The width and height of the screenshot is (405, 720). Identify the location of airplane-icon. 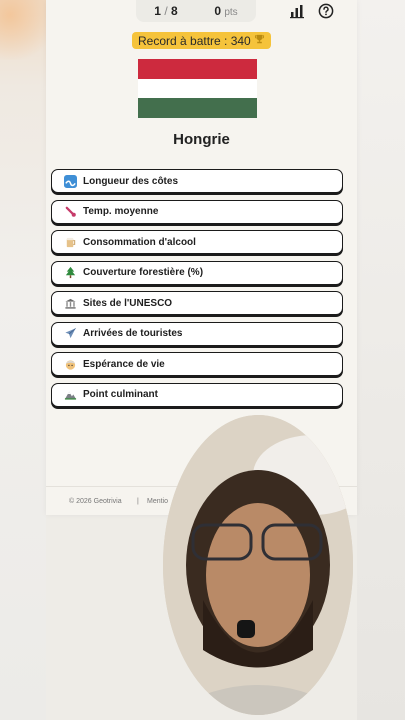
(70, 334).